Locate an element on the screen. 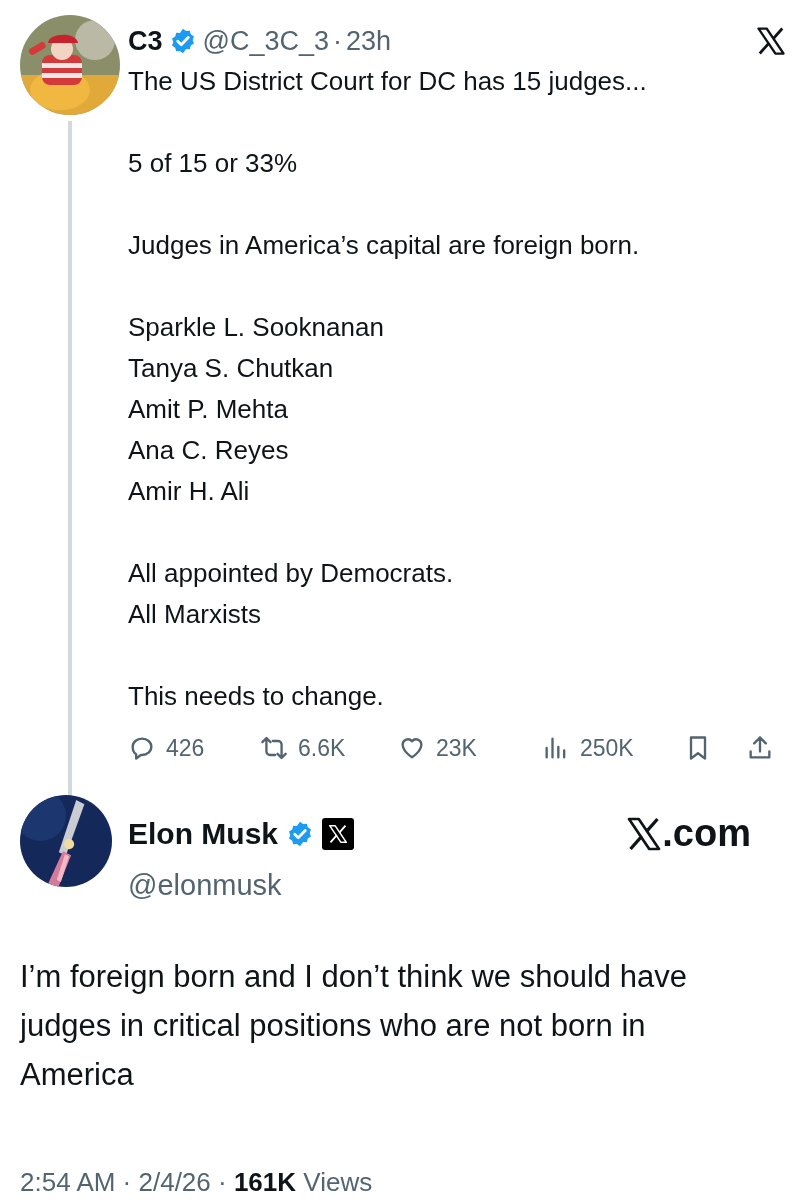 Image resolution: width=793 pixels, height=1200 pixels. site-domain: .com is located at coordinates (706, 833).